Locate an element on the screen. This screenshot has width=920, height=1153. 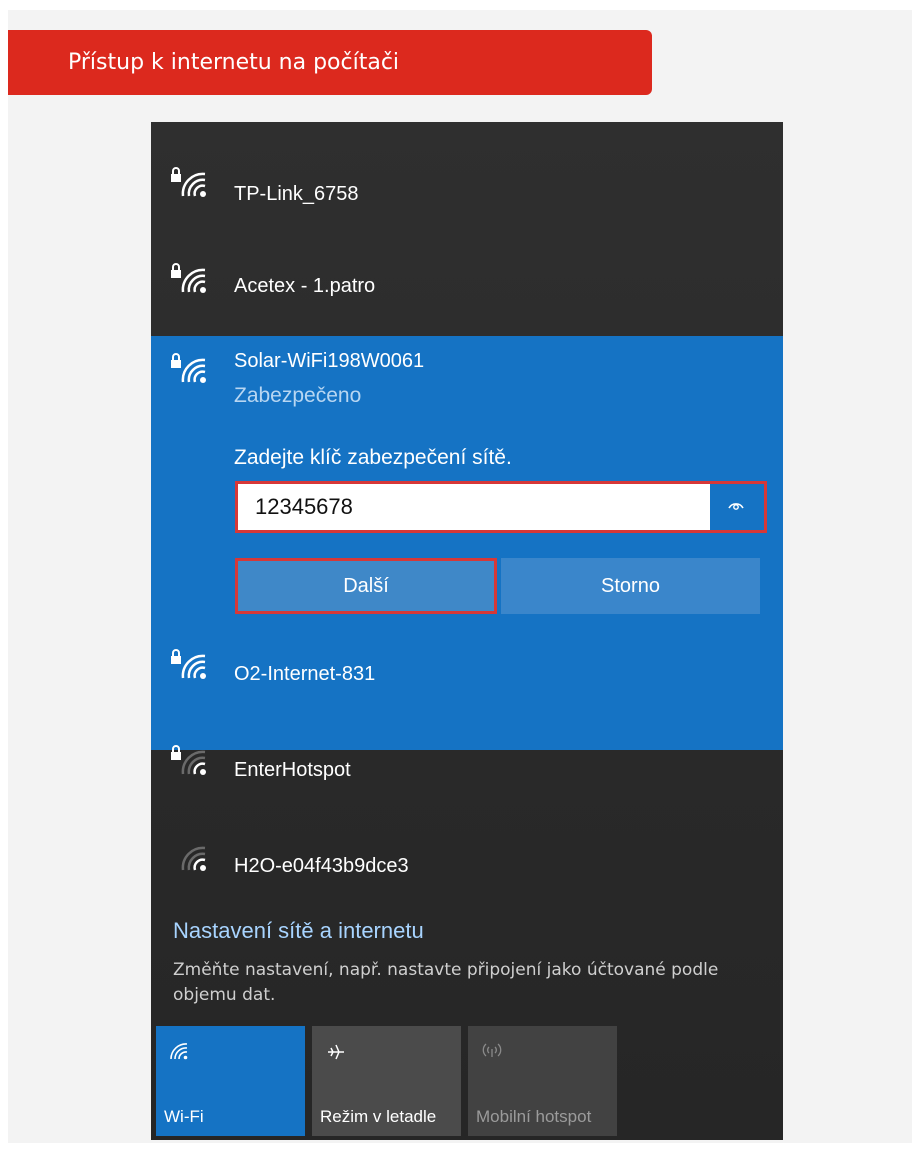
network-name: Acetex - 1.patro is located at coordinates (305, 286).